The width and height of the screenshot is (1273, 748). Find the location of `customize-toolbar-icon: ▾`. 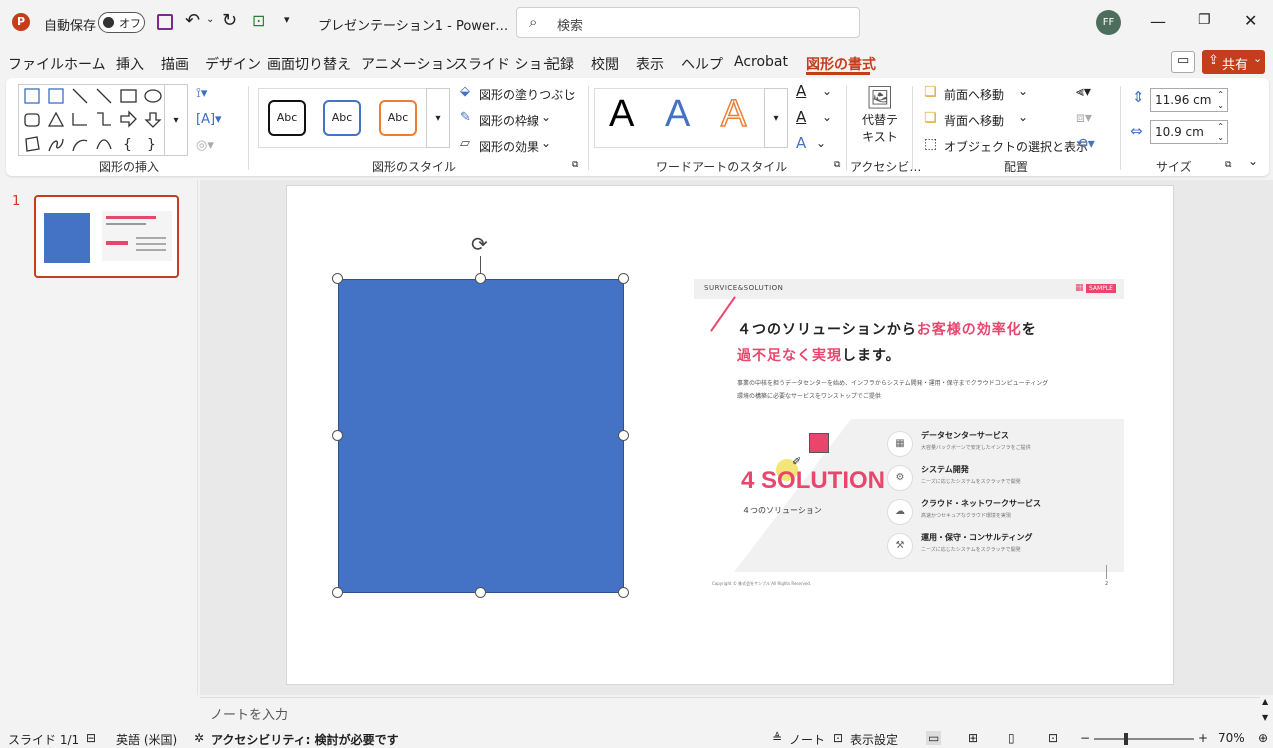

customize-toolbar-icon: ▾ is located at coordinates (287, 19).